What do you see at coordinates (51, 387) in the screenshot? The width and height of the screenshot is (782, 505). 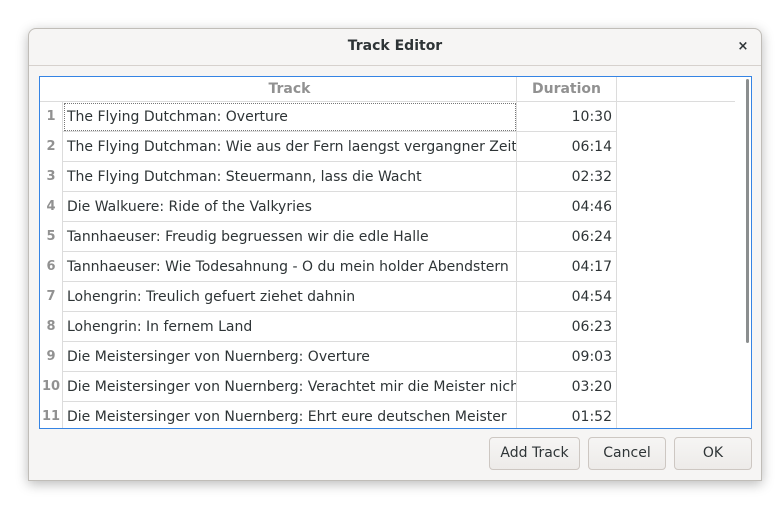 I see `row-number: 10` at bounding box center [51, 387].